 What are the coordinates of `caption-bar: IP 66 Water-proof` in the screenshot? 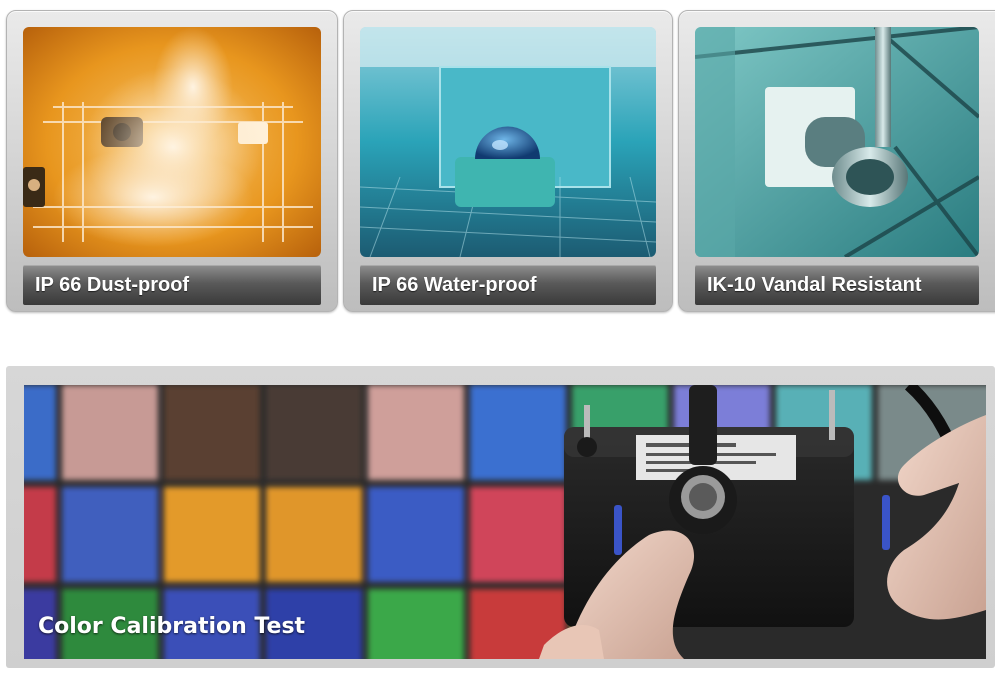 It's located at (508, 285).